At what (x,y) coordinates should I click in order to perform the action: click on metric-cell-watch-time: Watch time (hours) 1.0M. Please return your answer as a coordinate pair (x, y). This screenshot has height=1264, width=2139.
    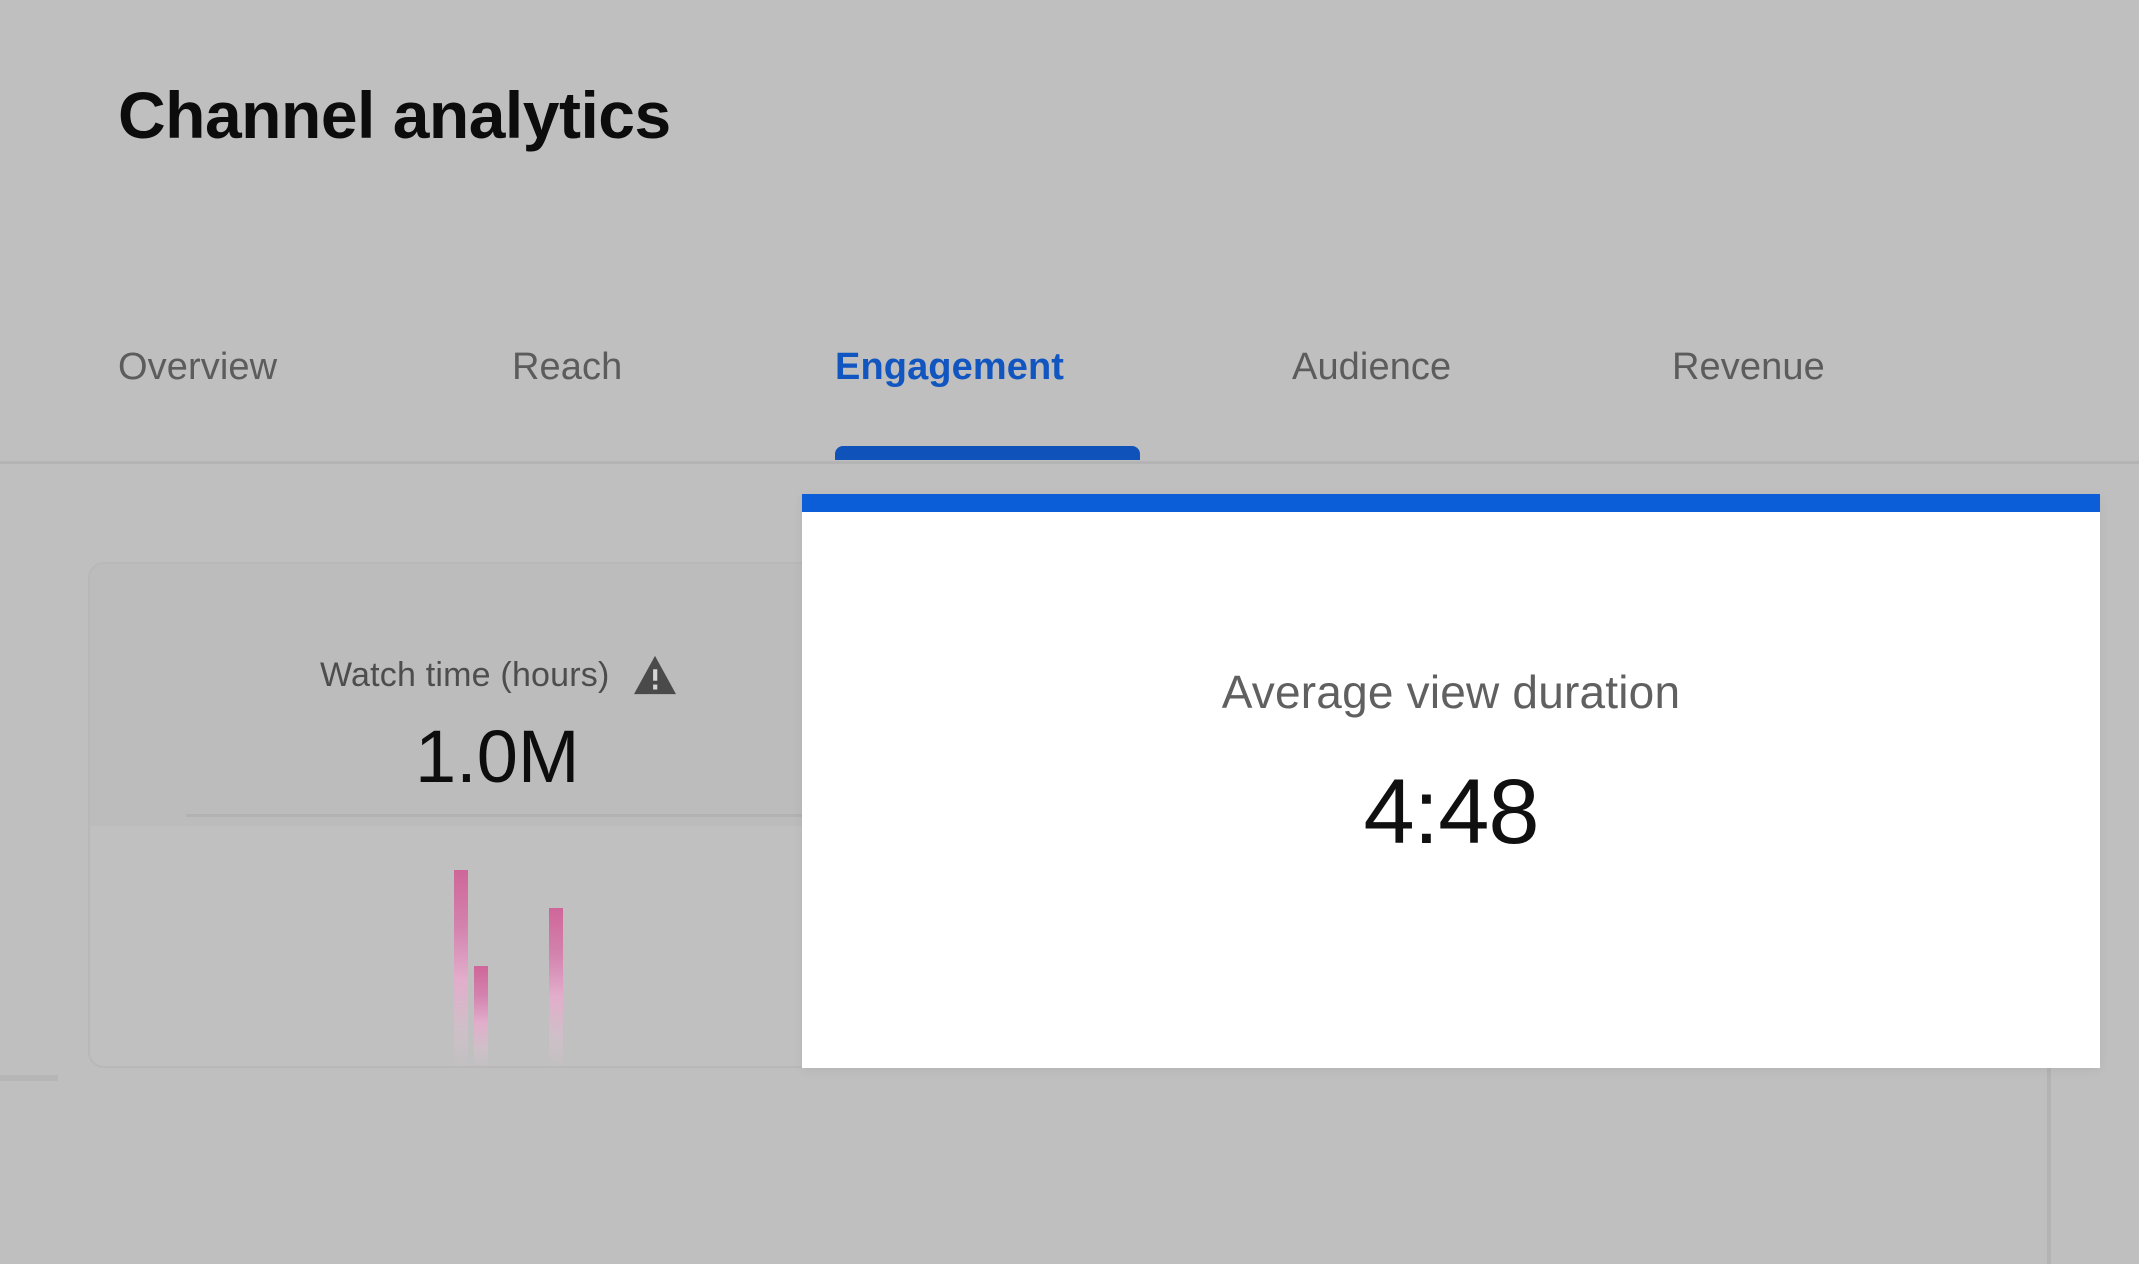
    Looking at the image, I should click on (490, 695).